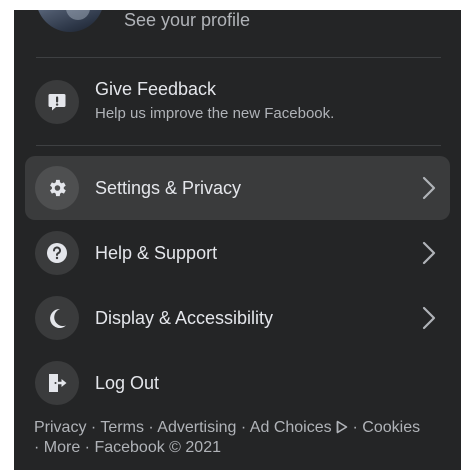 The image size is (464, 470). I want to click on settings-privacy-item: Settings & Privacy, so click(237, 188).